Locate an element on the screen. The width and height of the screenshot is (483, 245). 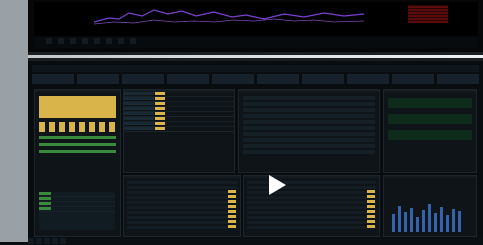
news-list is located at coordinates (182, 205).